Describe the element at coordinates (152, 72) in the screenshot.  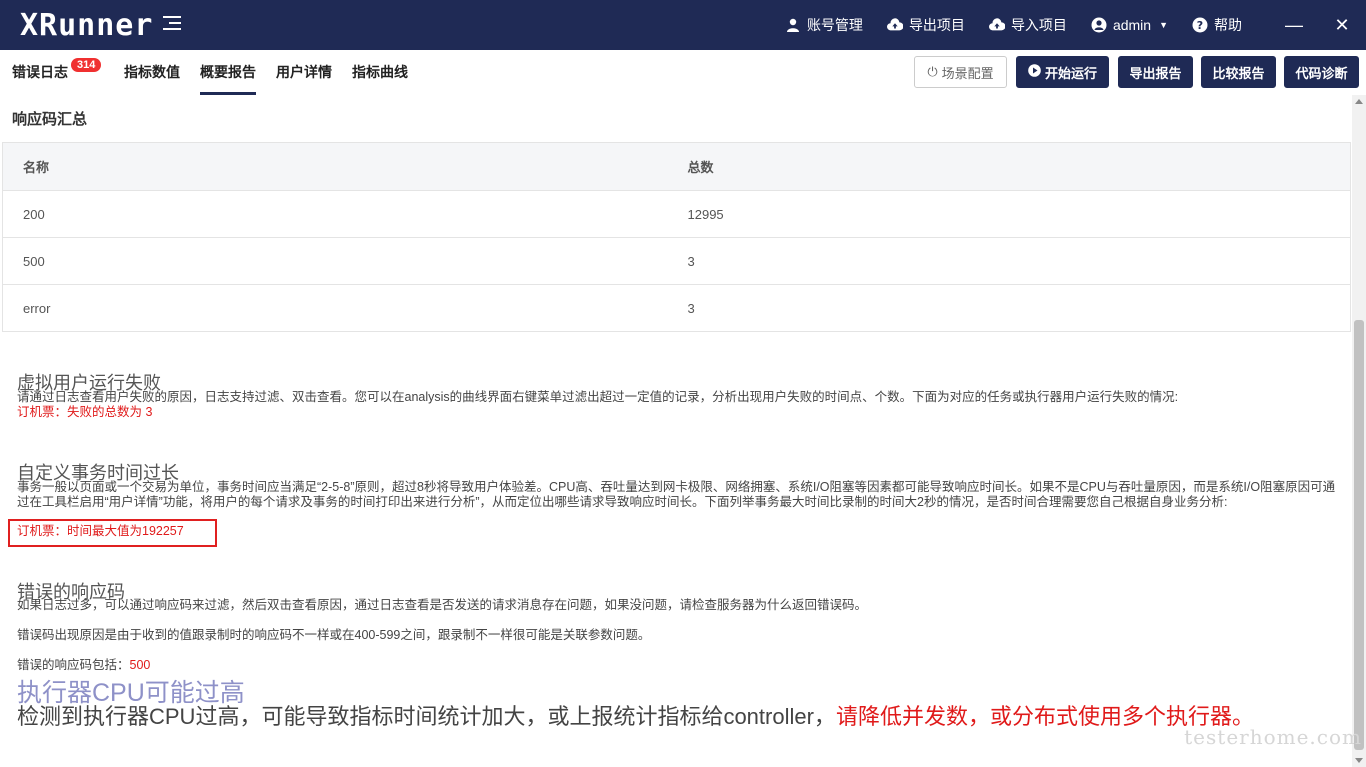
I see `tab-metric-values: 指标数值` at that location.